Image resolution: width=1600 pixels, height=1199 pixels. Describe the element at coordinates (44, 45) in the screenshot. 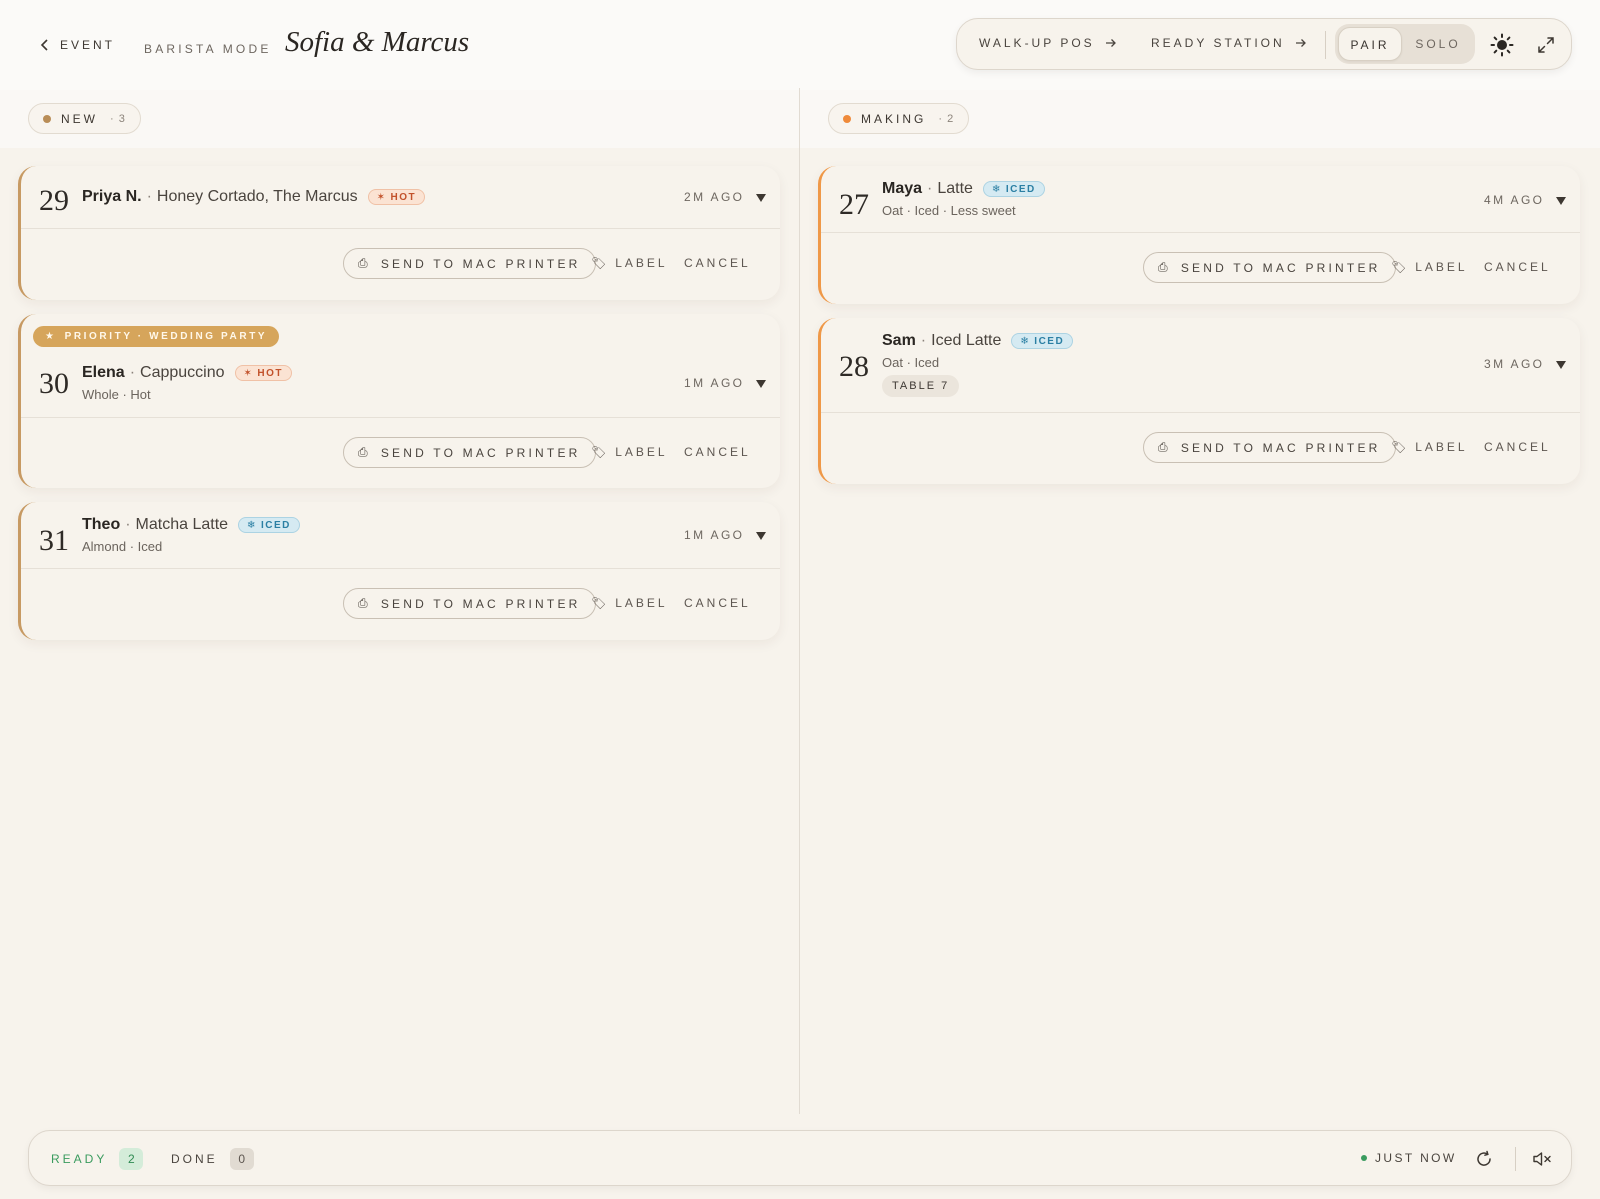

I see `chevron-left-icon` at that location.